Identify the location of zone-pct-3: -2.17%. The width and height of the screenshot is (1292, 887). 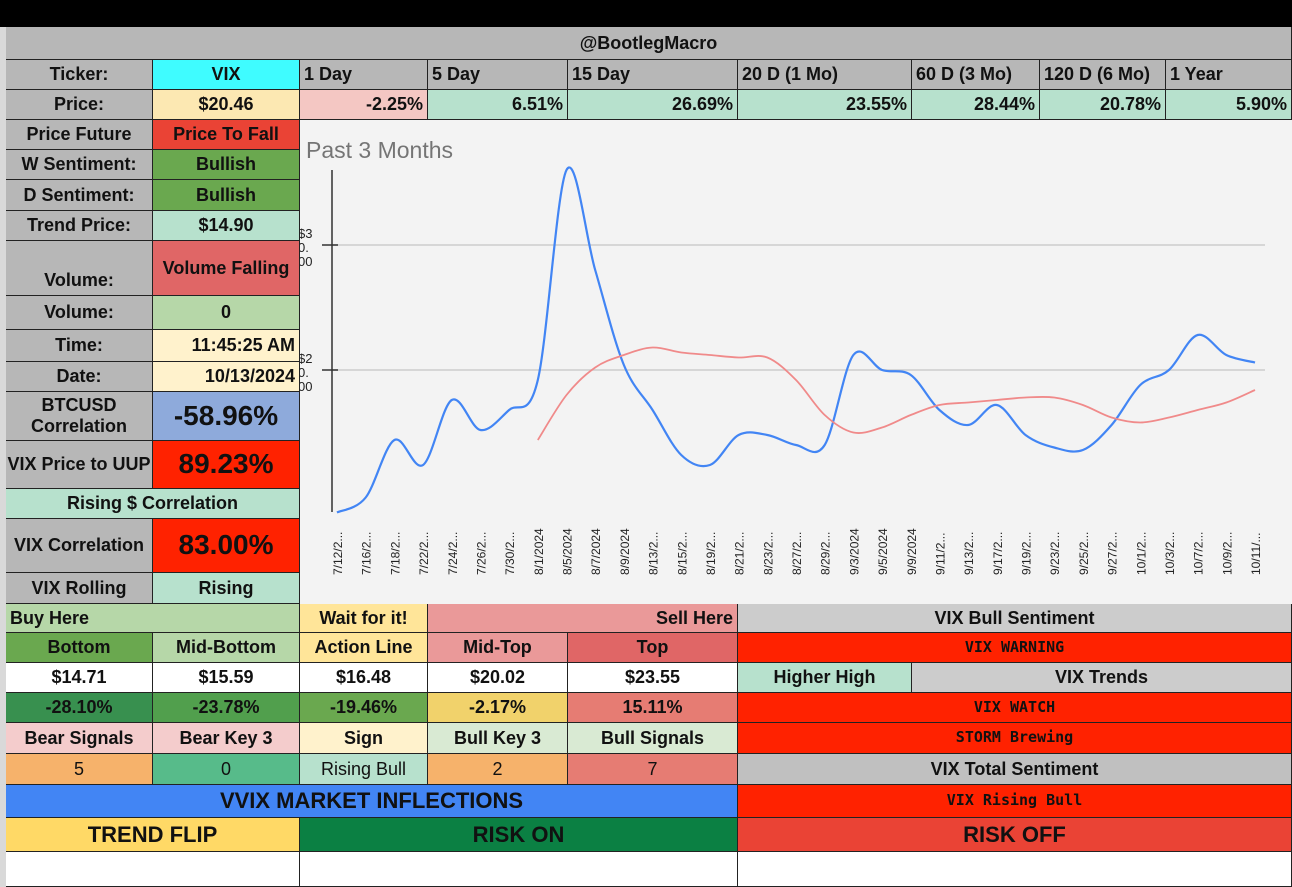
(498, 708).